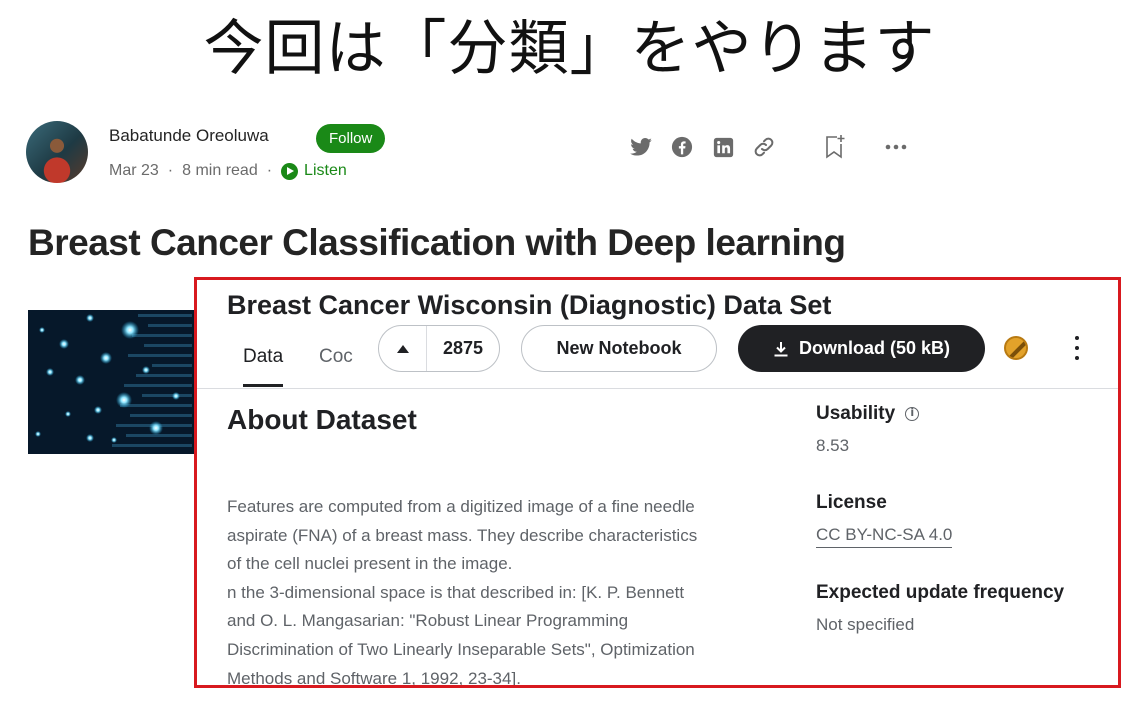 The image size is (1139, 718). What do you see at coordinates (834, 147) in the screenshot?
I see `bookmark-add-icon` at bounding box center [834, 147].